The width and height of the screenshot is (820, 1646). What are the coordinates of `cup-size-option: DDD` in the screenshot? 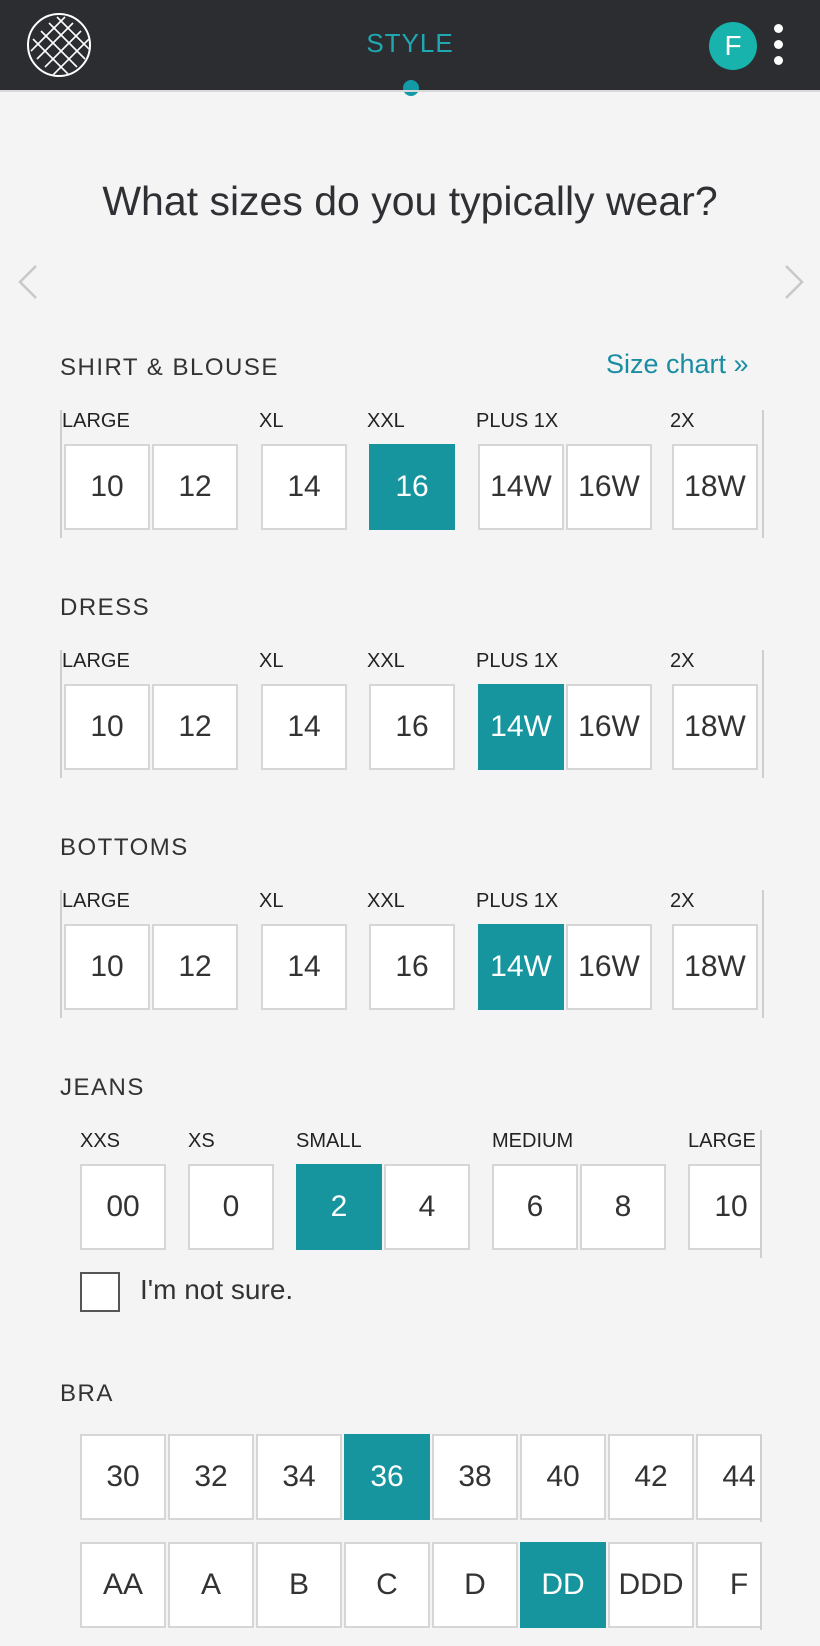 It's located at (651, 1585).